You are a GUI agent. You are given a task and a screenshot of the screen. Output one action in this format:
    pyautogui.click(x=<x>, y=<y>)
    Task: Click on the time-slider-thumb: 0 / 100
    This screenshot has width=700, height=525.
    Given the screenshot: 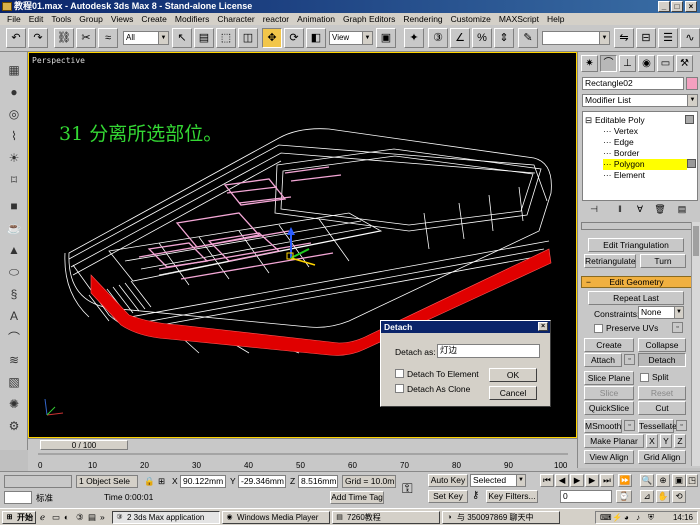 What is the action you would take?
    pyautogui.click(x=84, y=445)
    